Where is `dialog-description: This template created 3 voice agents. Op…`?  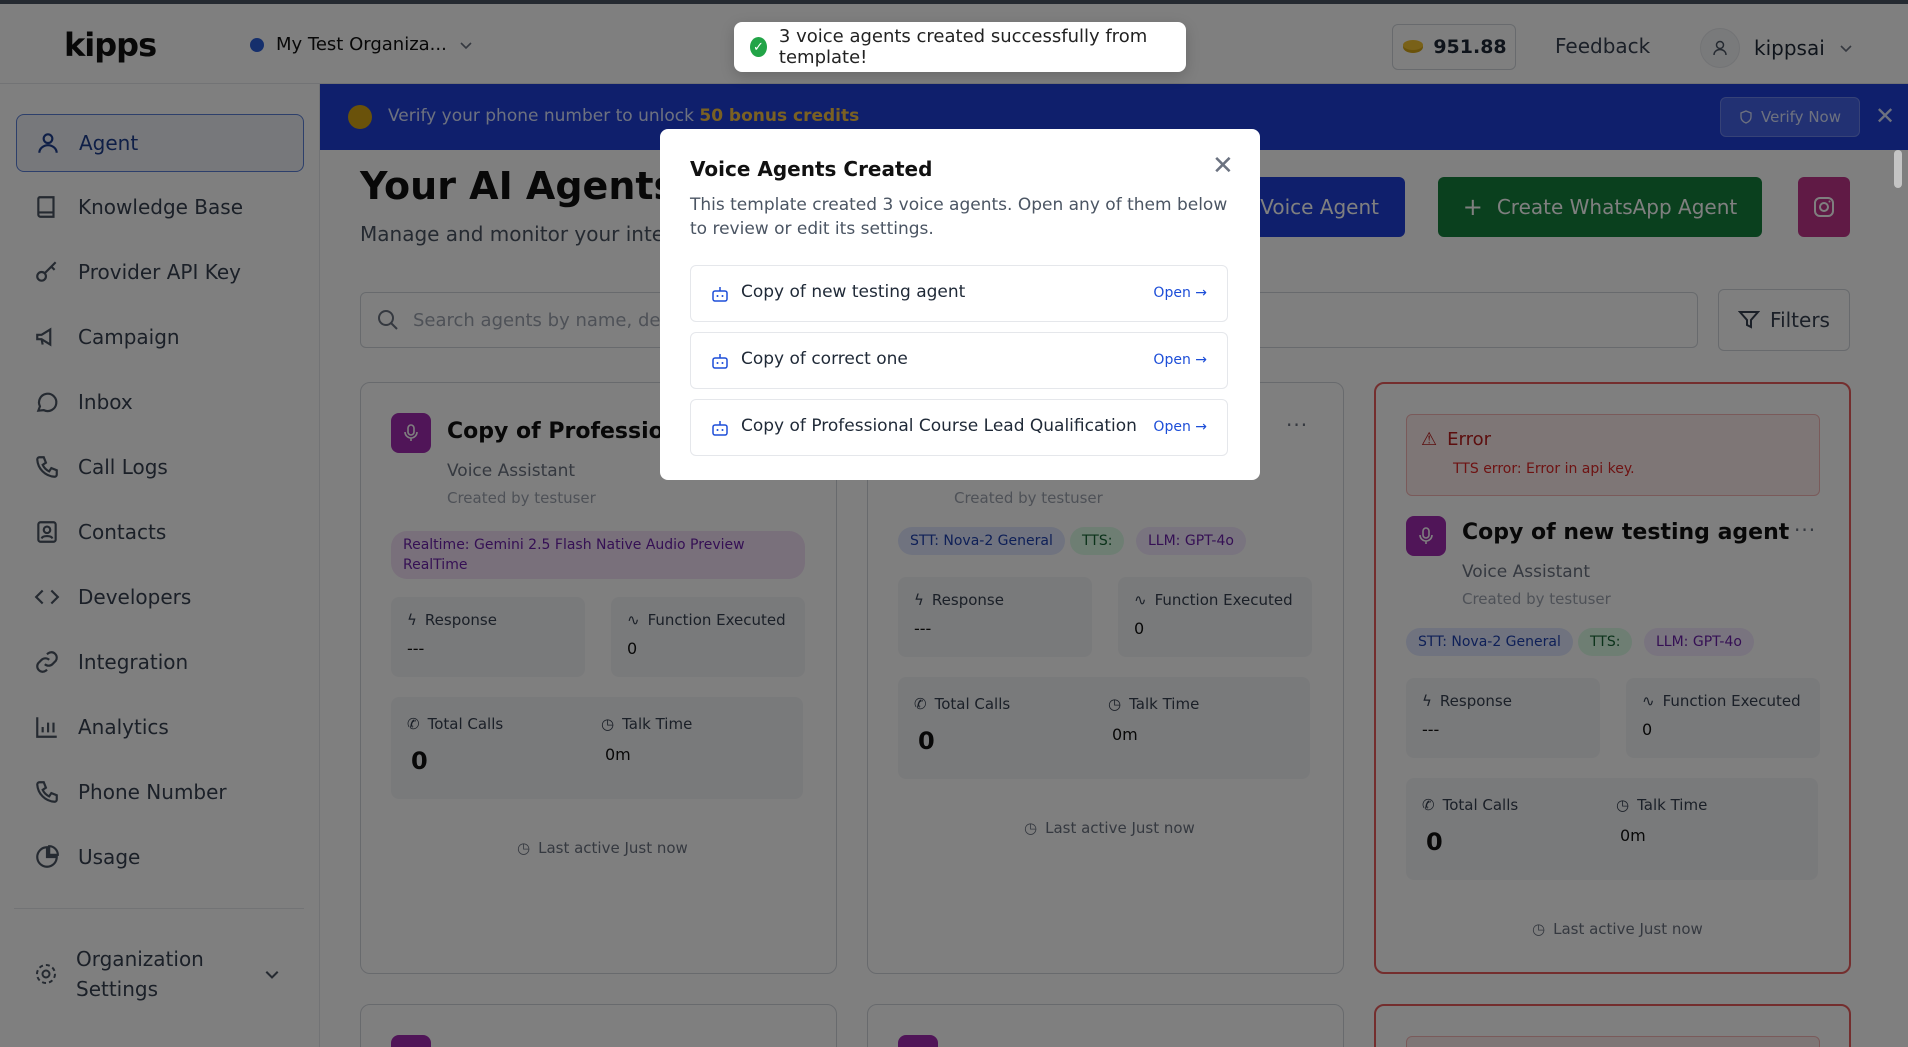 dialog-description: This template created 3 voice agents. Op… is located at coordinates (959, 217).